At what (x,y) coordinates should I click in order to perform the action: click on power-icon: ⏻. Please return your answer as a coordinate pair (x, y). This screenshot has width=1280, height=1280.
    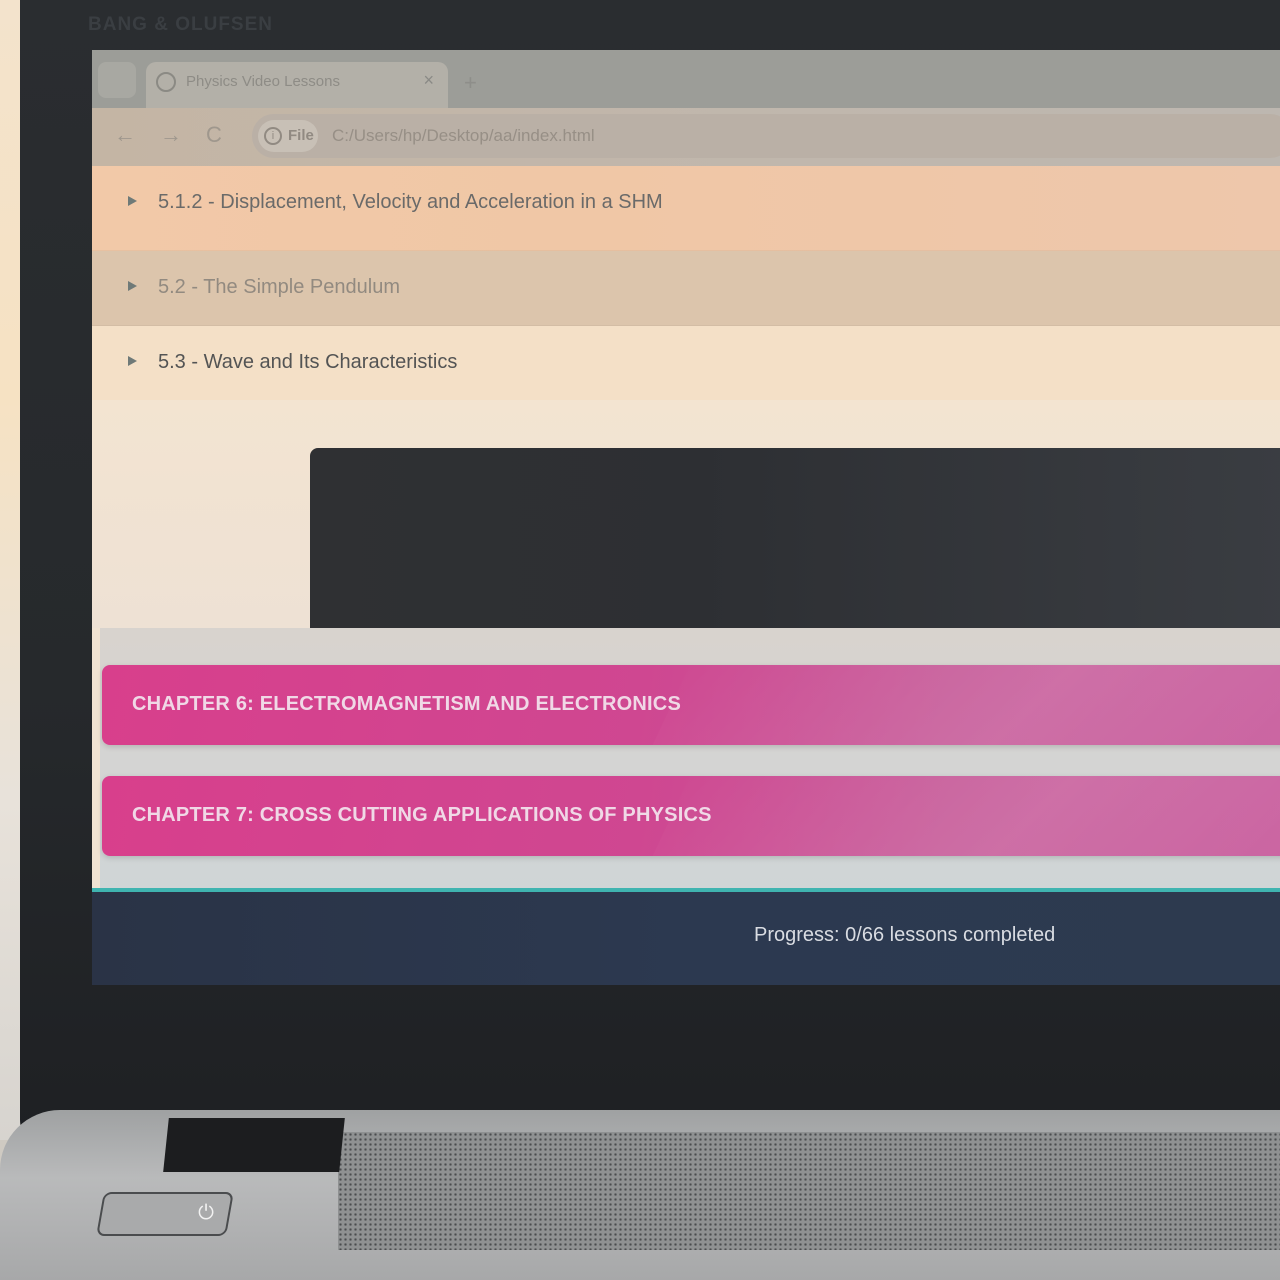
    Looking at the image, I should click on (206, 1213).